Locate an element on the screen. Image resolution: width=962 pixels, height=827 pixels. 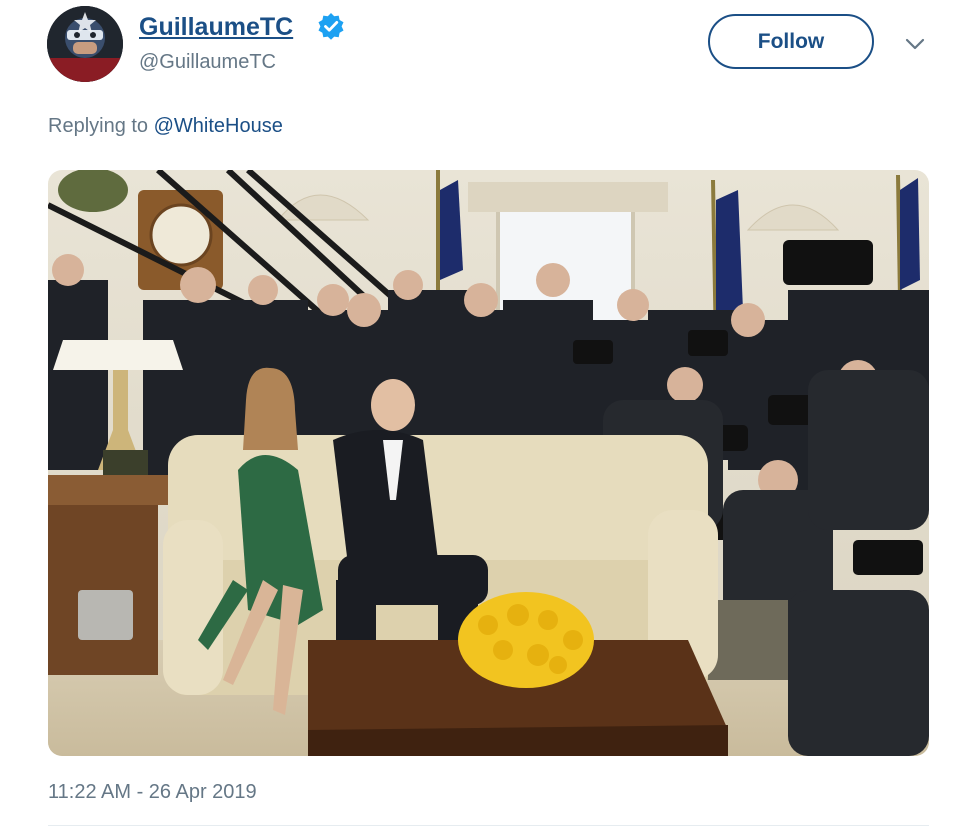
avatar is located at coordinates (85, 44).